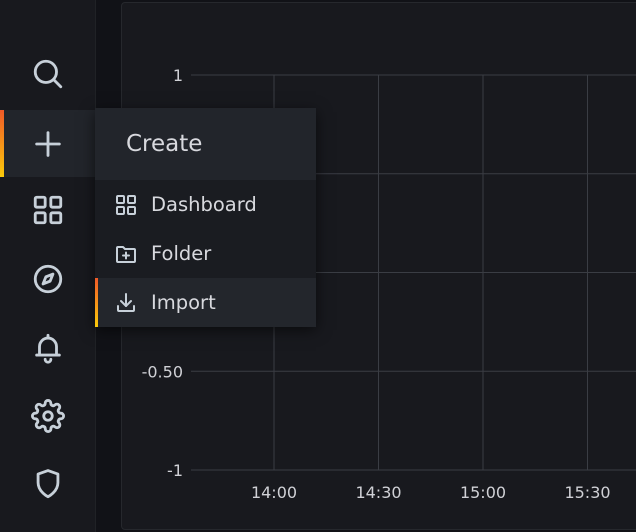  What do you see at coordinates (126, 302) in the screenshot?
I see `import-icon` at bounding box center [126, 302].